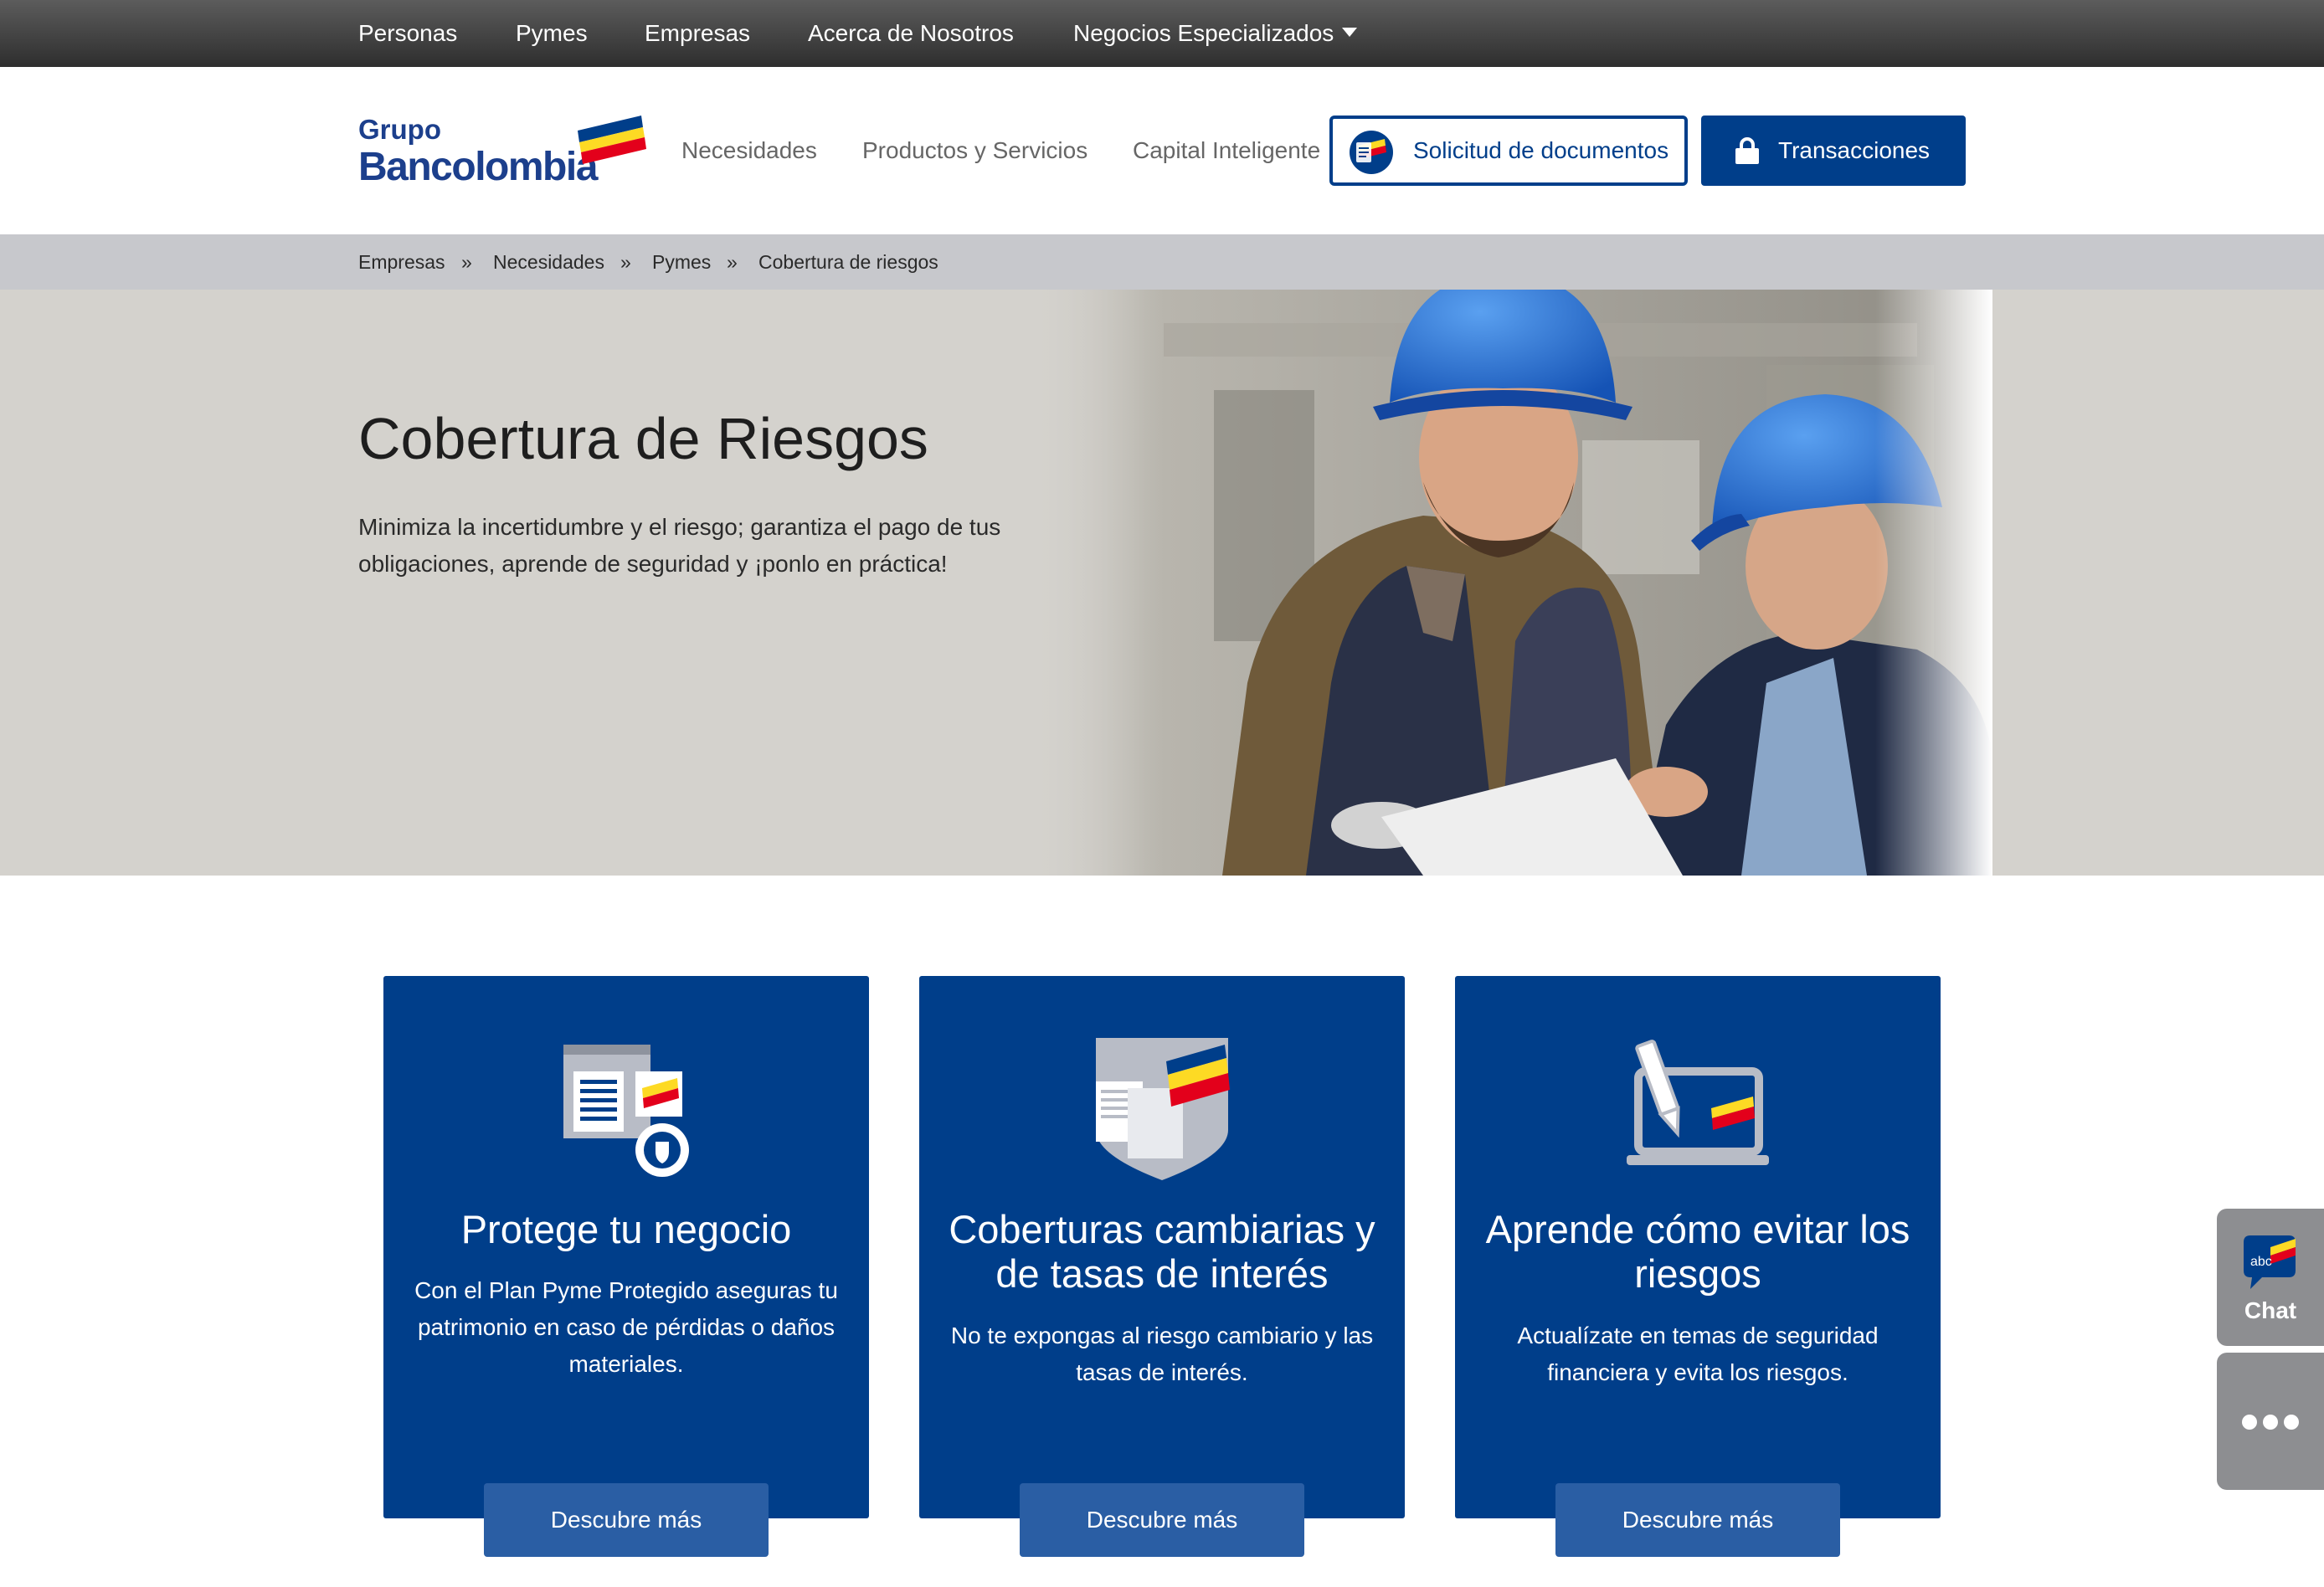 Image resolution: width=2324 pixels, height=1587 pixels. I want to click on laptop-pen-icon, so click(1698, 1102).